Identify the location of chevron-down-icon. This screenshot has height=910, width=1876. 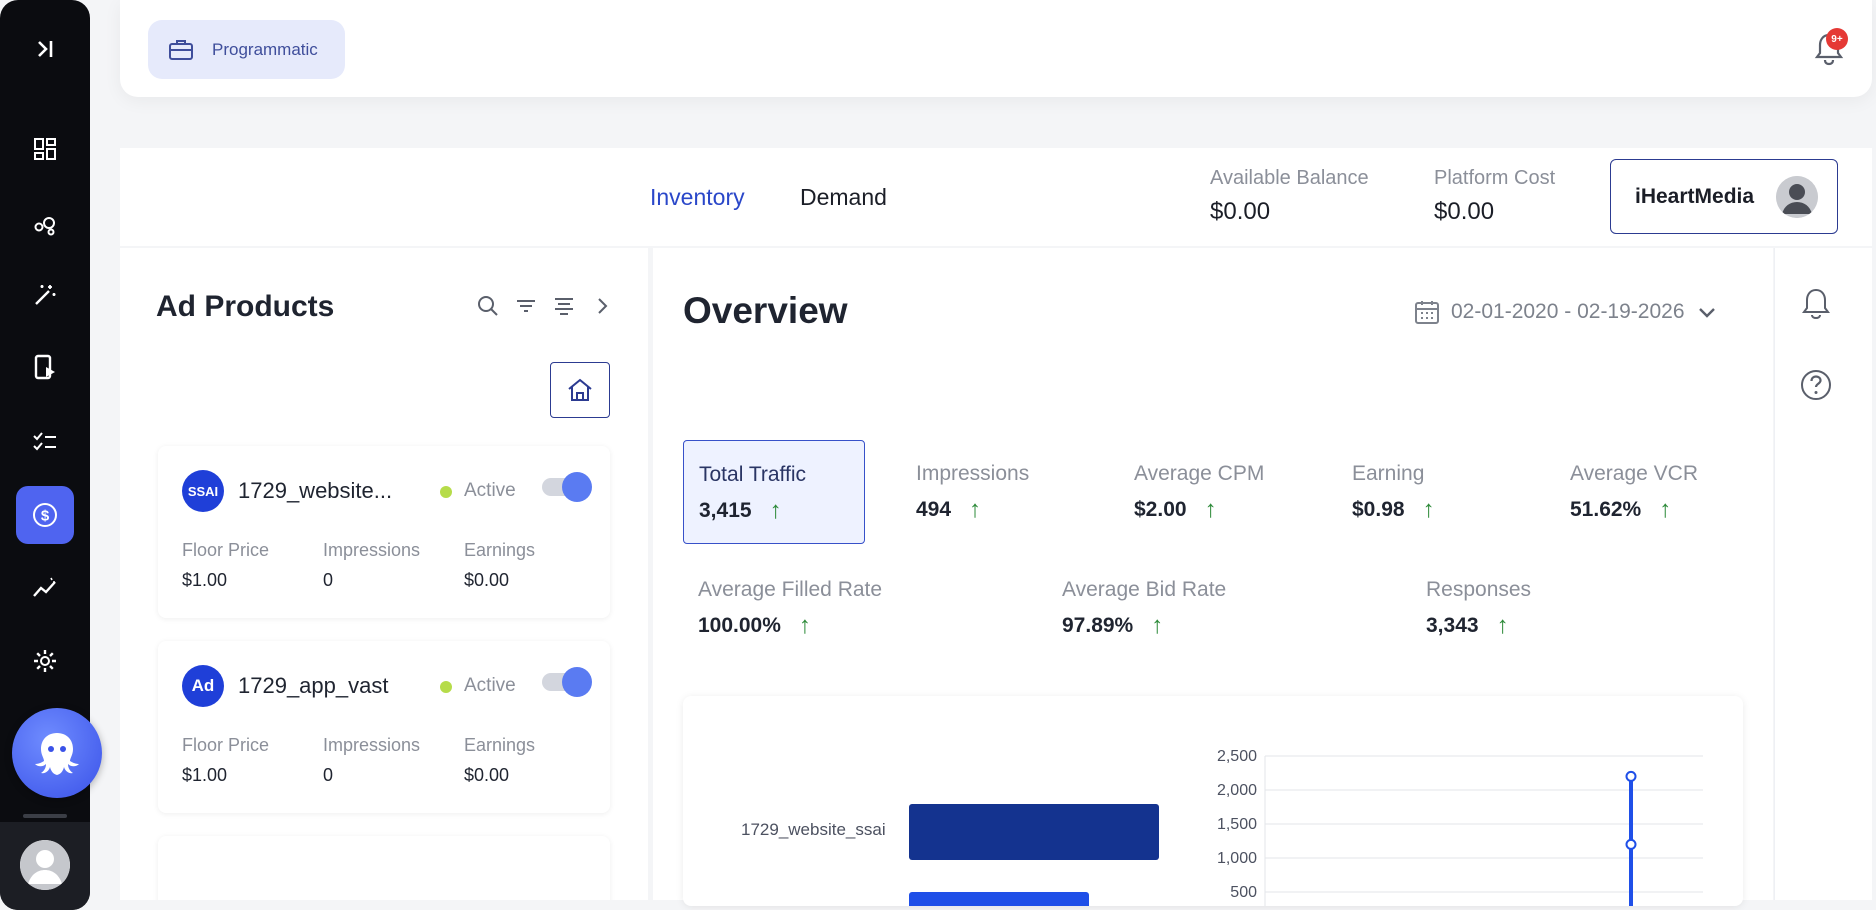
(1706, 313).